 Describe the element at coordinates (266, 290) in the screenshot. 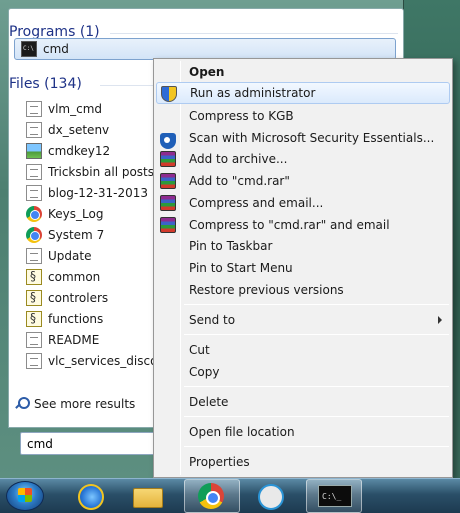

I see `menu-item-label: Restore previous versions` at that location.